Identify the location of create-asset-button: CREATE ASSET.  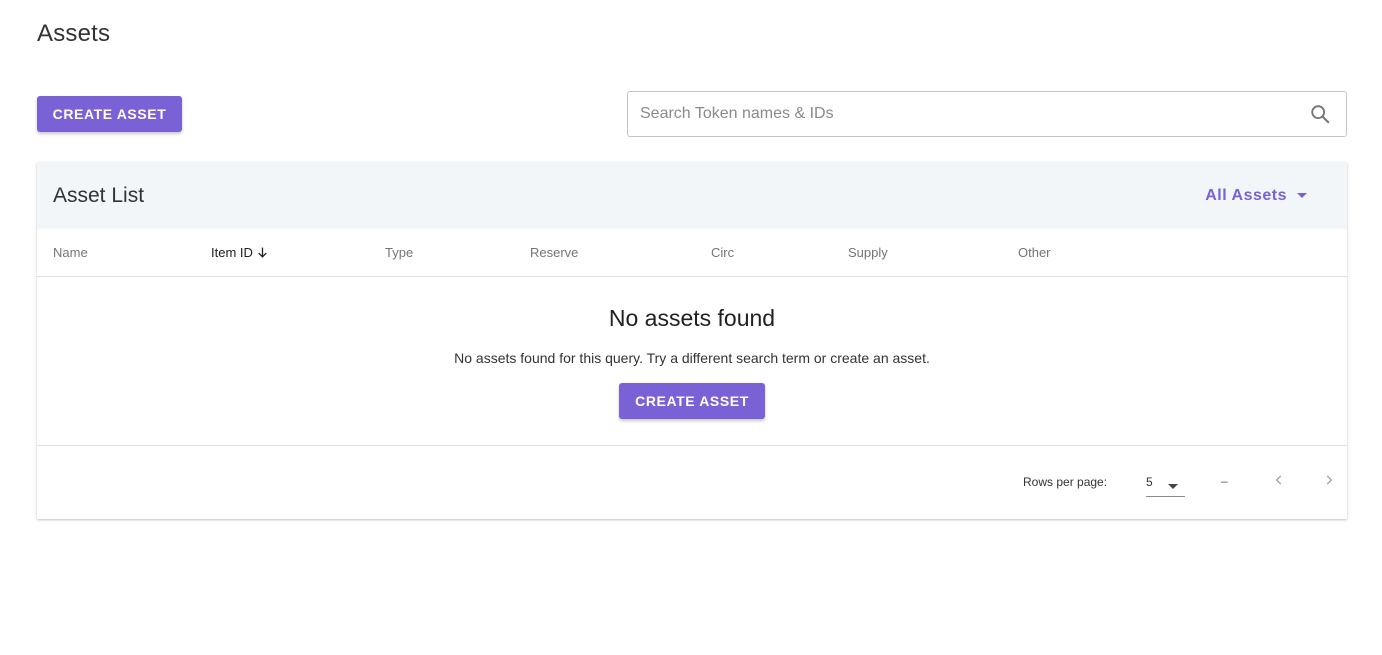
(109, 114).